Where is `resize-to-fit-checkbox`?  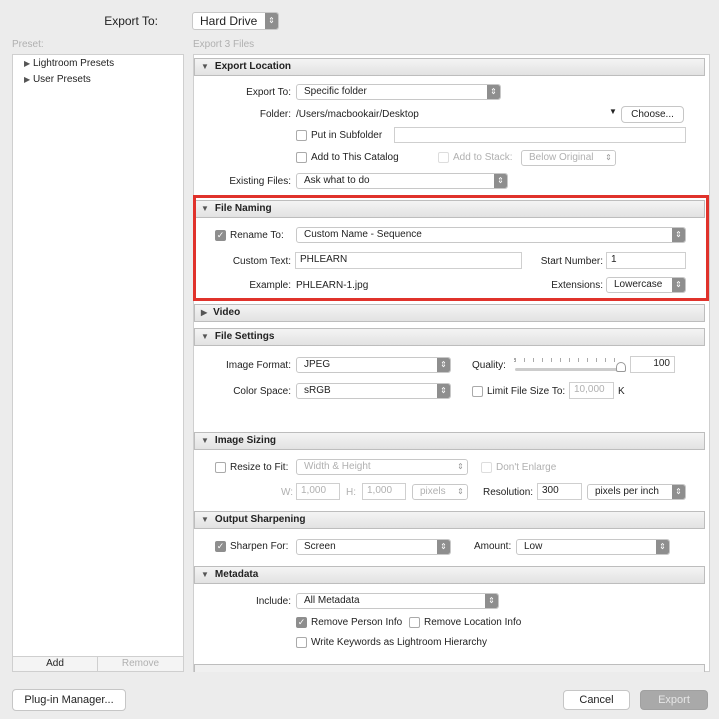 resize-to-fit-checkbox is located at coordinates (220, 467).